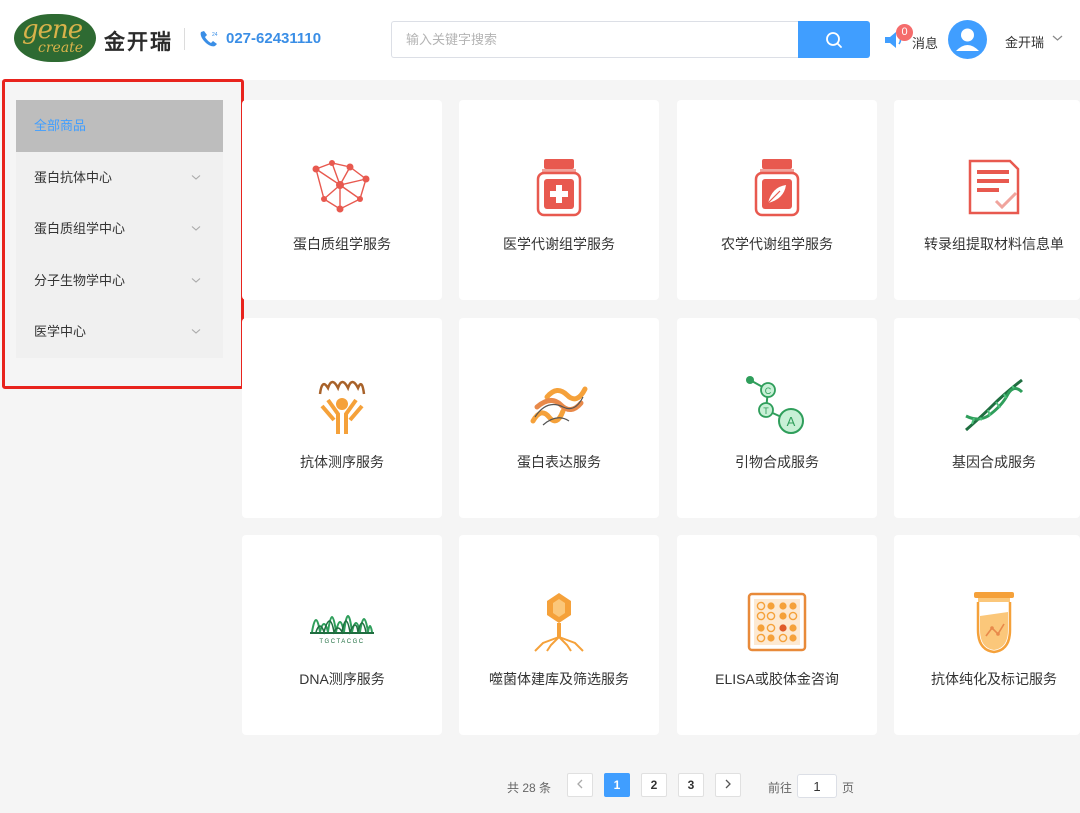 The height and width of the screenshot is (813, 1080). I want to click on sequencing-label: TGCTACGC, so click(341, 642).